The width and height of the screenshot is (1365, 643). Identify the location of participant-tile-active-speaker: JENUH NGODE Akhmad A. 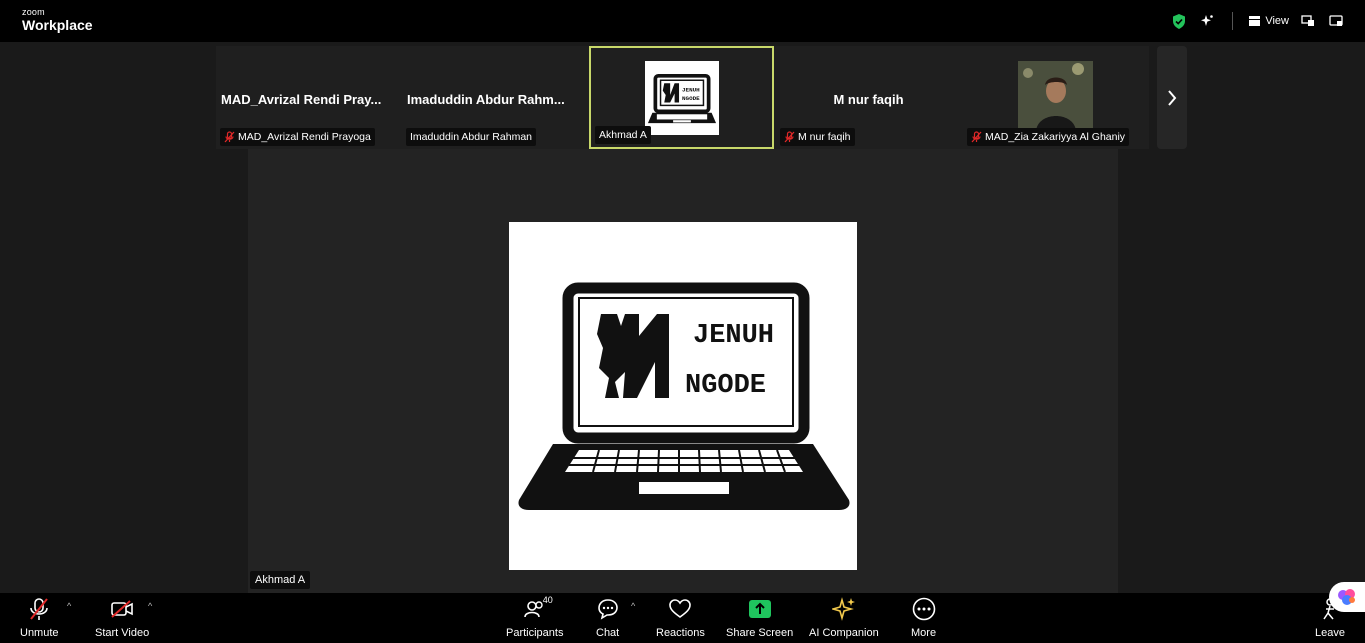
(681, 97).